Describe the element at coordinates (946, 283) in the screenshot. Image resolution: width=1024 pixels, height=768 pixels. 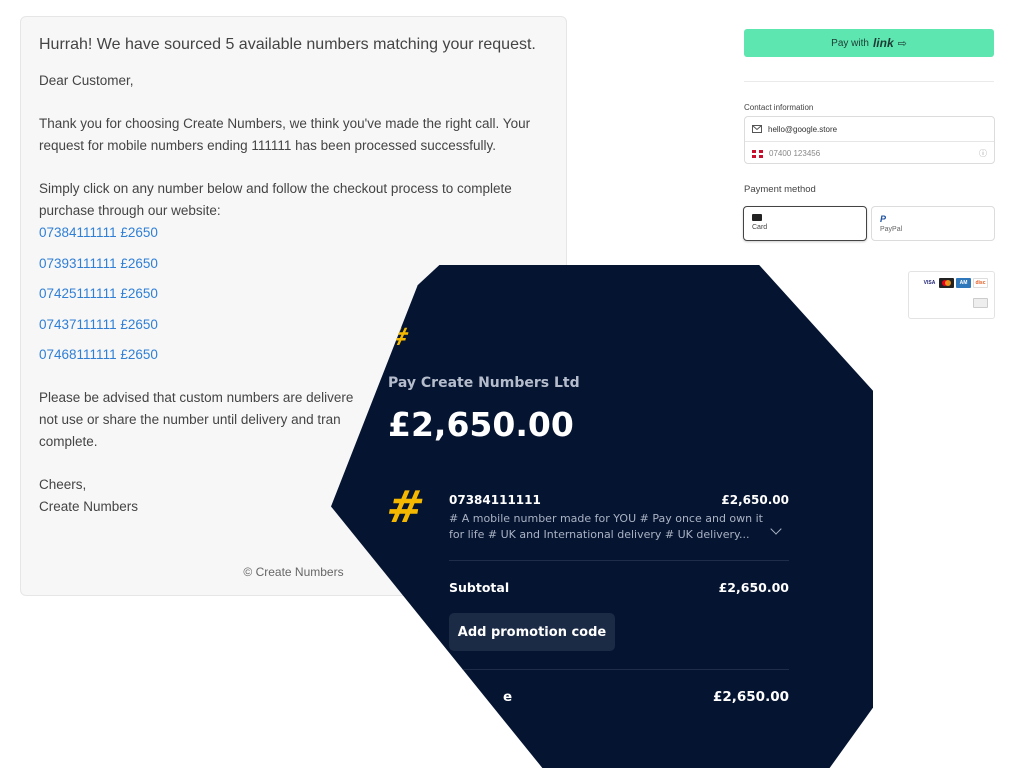
I see `mastercard-logo-icon` at that location.